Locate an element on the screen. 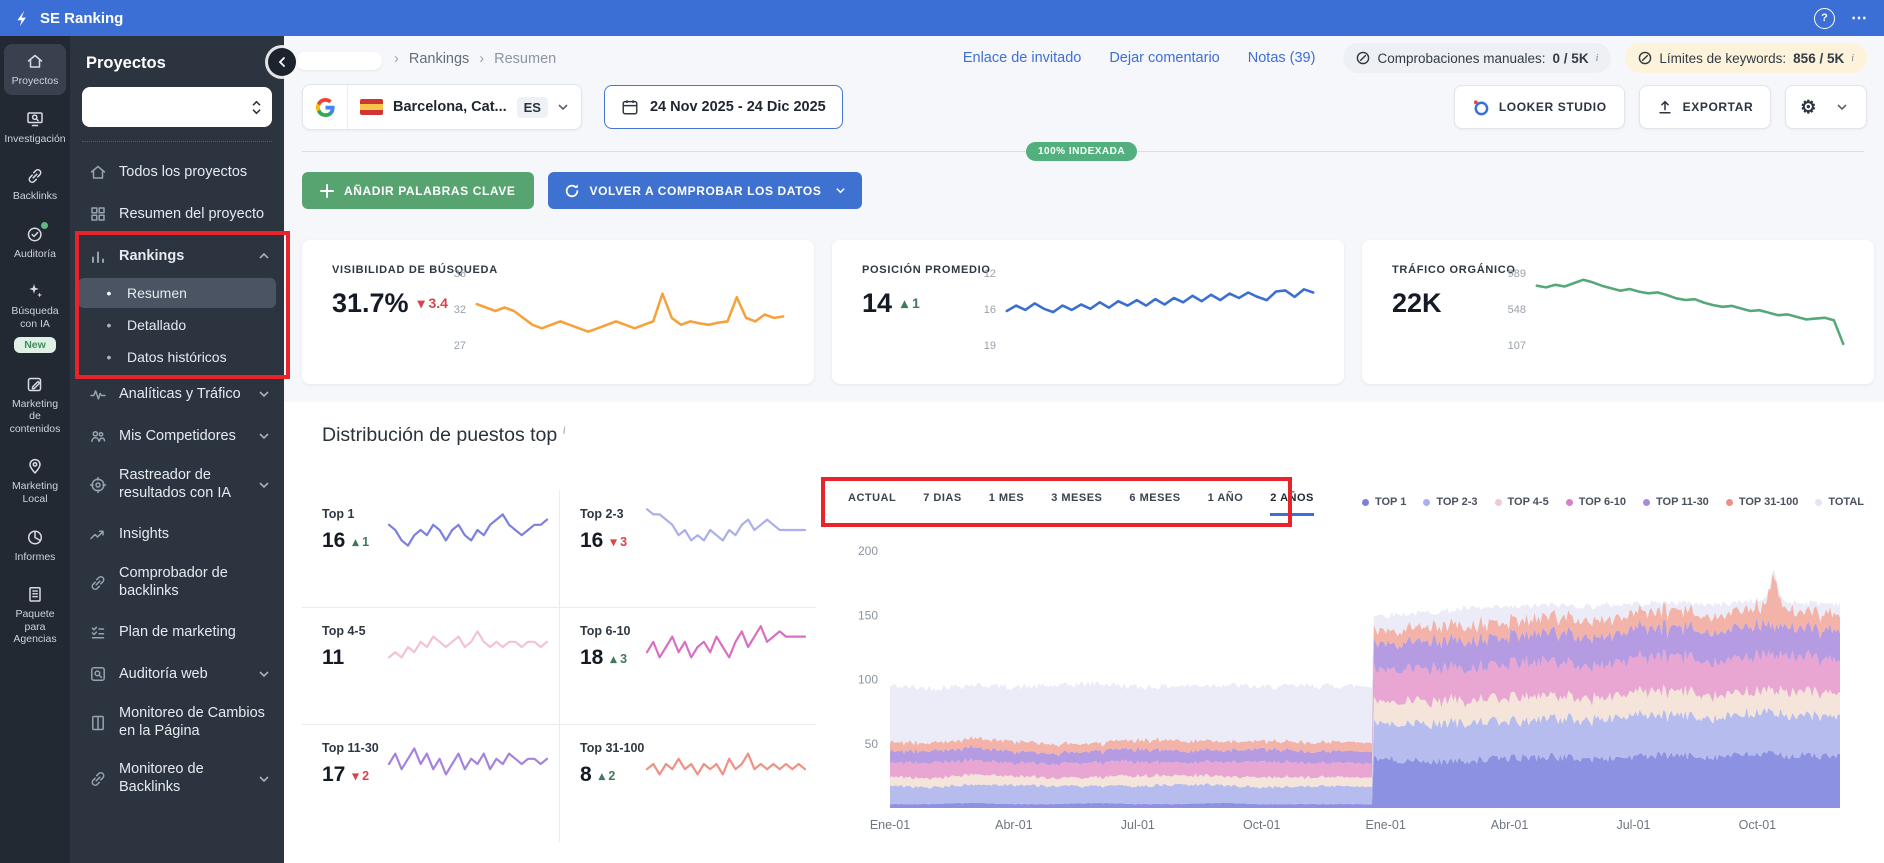 The image size is (1884, 863). sidebar-item-label: Rastreador de resultados con IA is located at coordinates (175, 484).